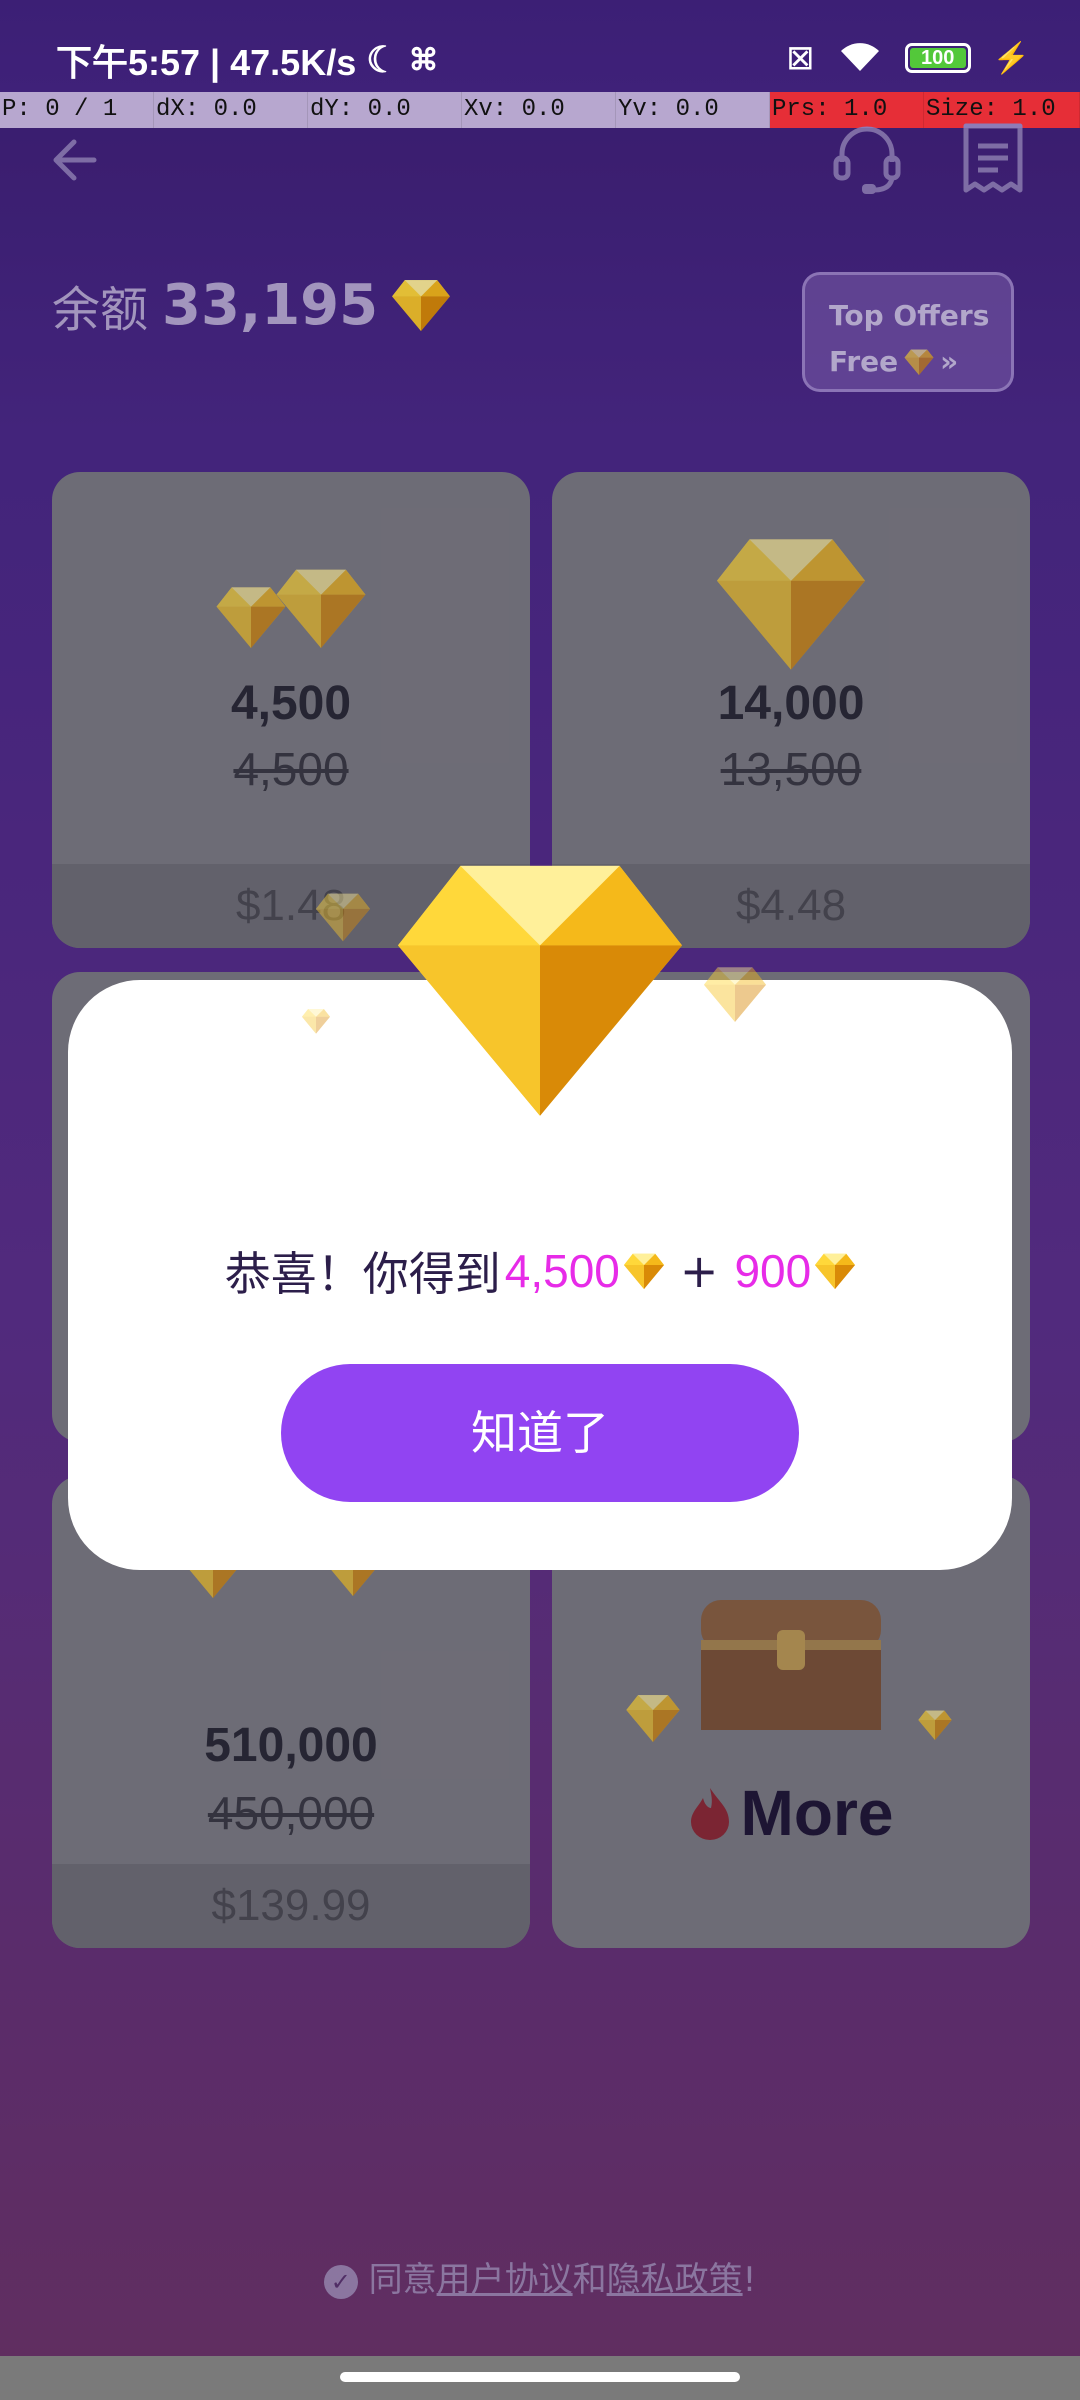  What do you see at coordinates (77, 110) in the screenshot?
I see `debug-p: P: 0 / 1` at bounding box center [77, 110].